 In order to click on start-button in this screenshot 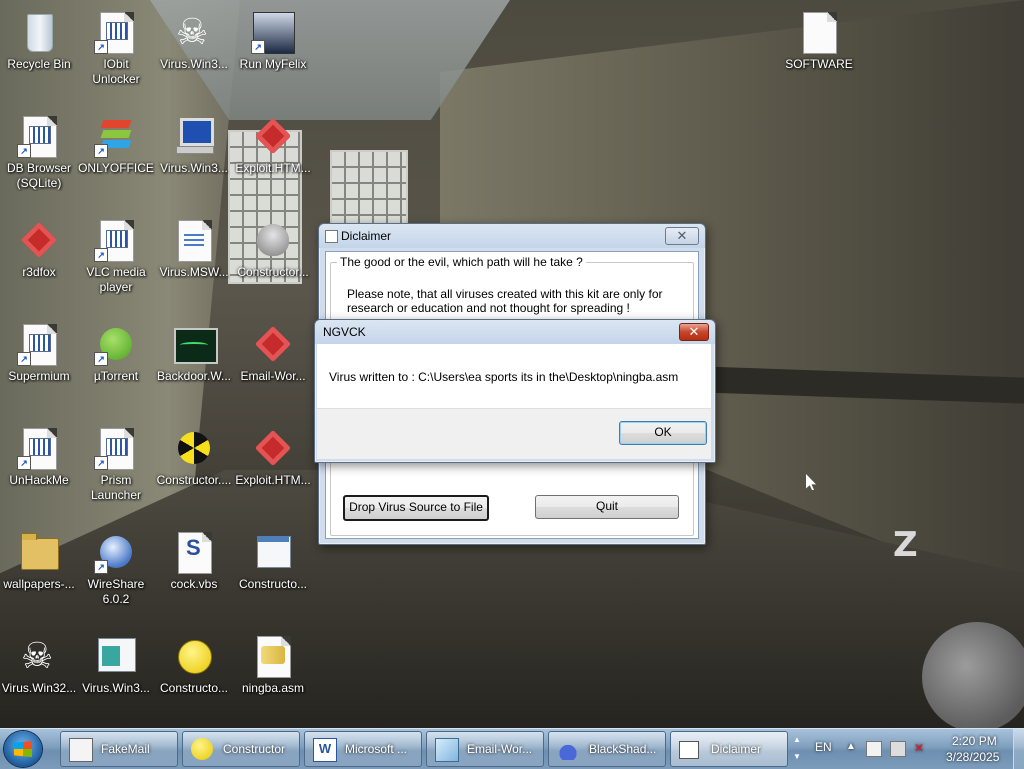, I will do `click(23, 749)`.